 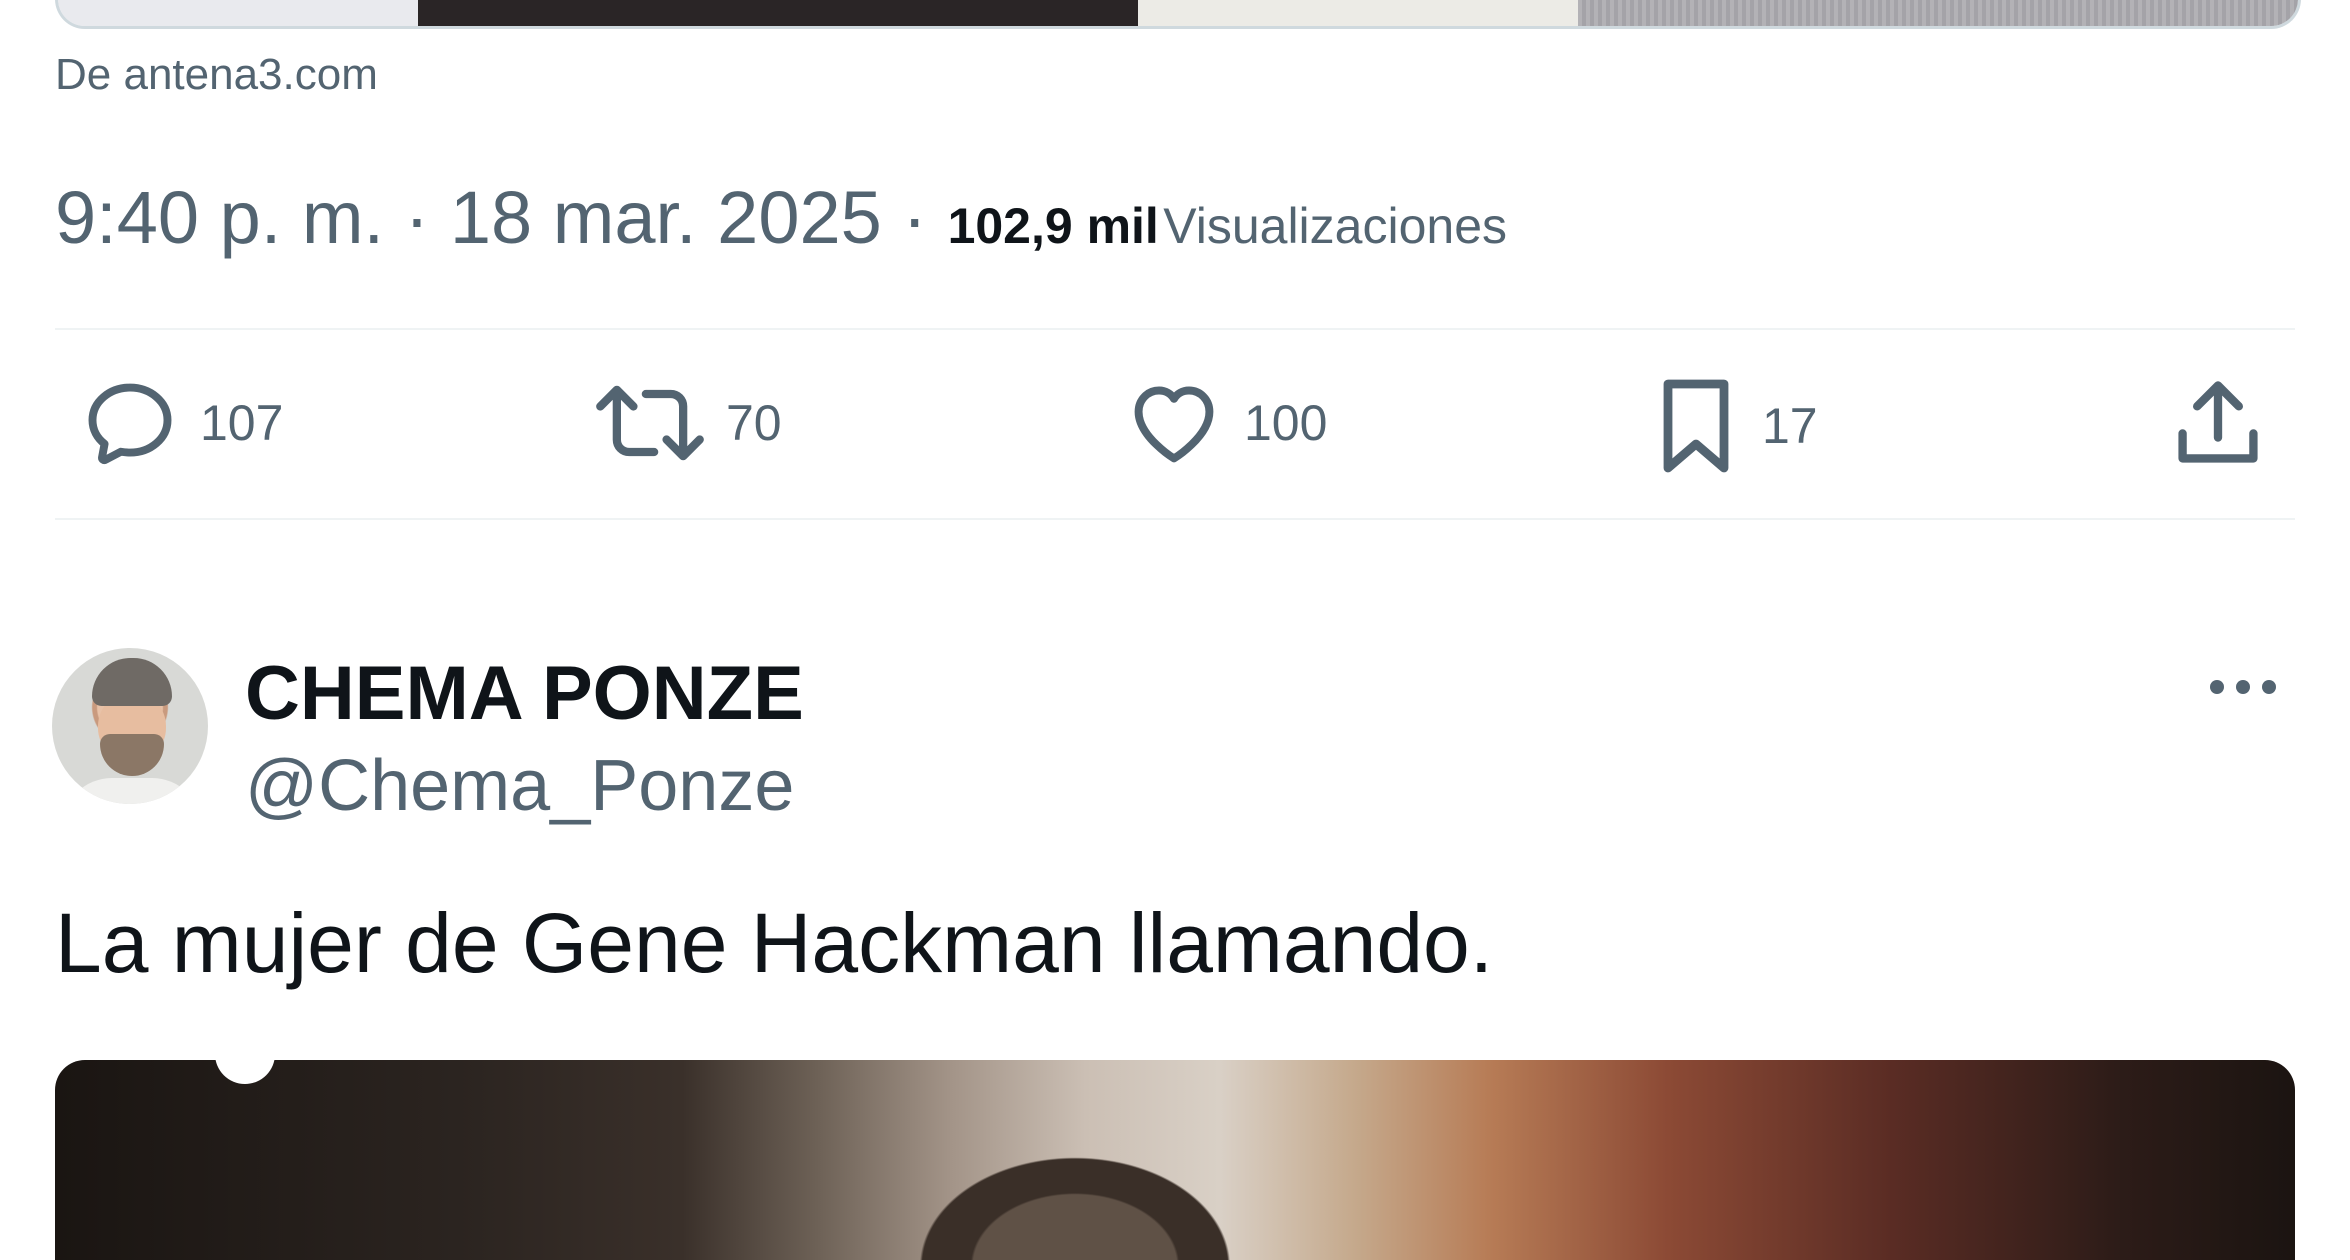 What do you see at coordinates (130, 726) in the screenshot?
I see `avatar` at bounding box center [130, 726].